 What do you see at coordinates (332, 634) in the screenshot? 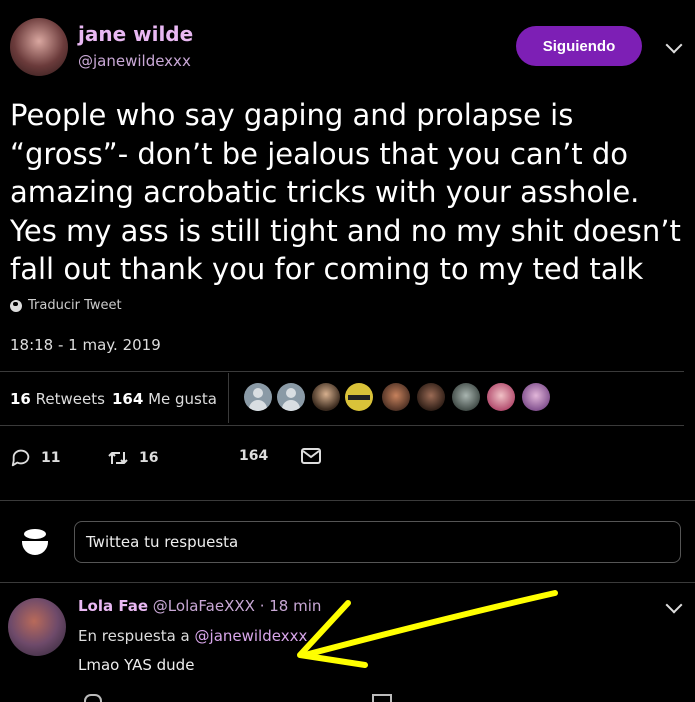
I see `arrow-head` at bounding box center [332, 634].